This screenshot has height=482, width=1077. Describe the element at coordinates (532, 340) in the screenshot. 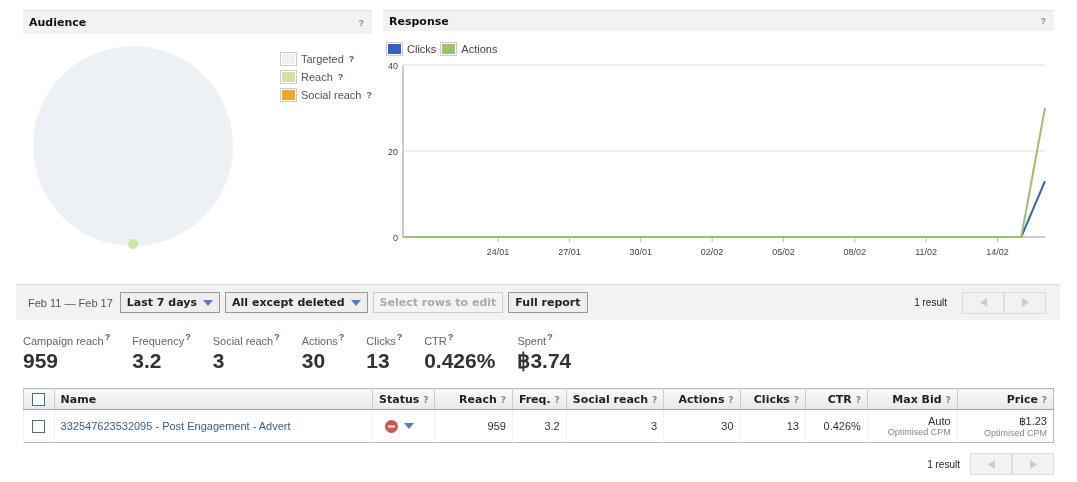

I see `stat-label: Spent` at that location.